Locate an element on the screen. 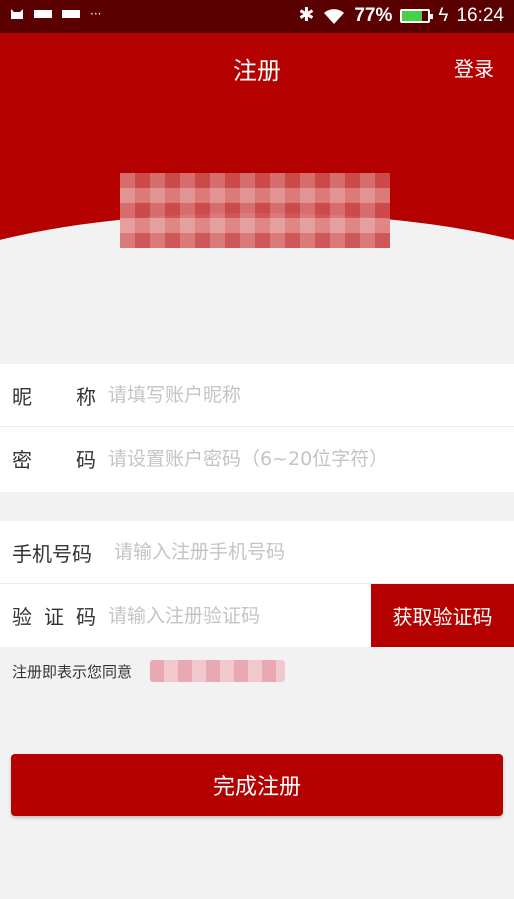 The height and width of the screenshot is (899, 514). phone-label: 手机号码 is located at coordinates (52, 553).